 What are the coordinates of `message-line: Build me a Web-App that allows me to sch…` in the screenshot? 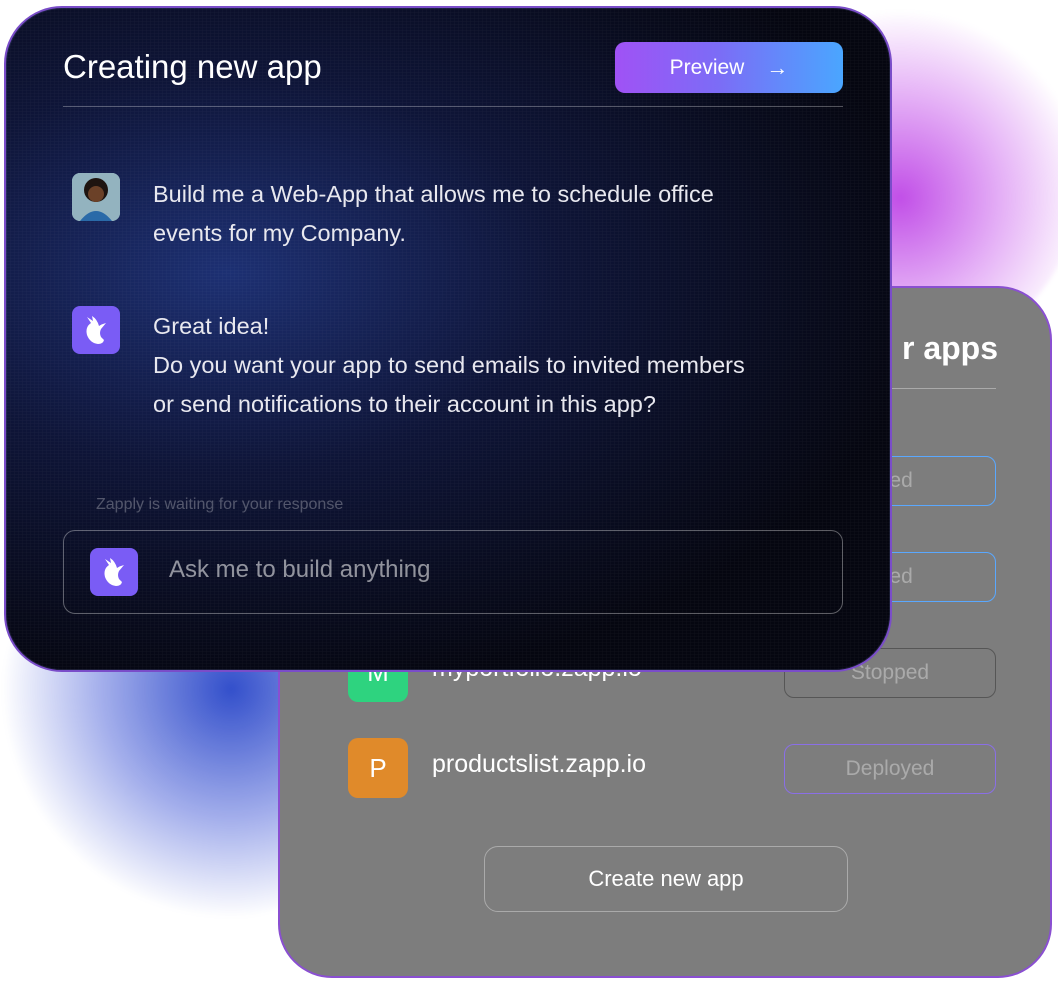 It's located at (433, 194).